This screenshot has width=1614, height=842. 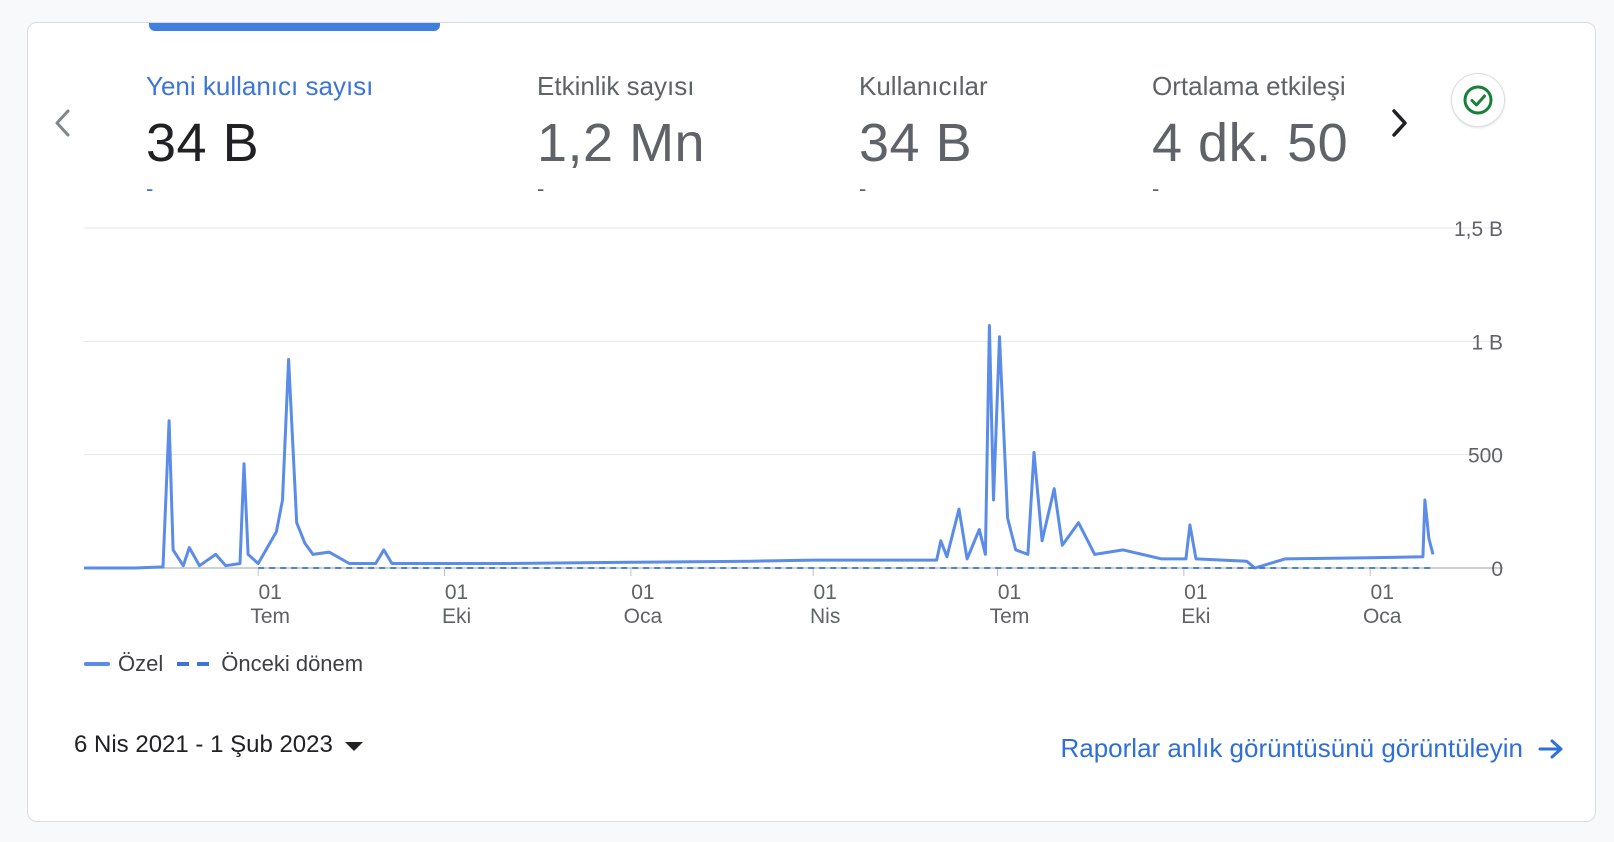 What do you see at coordinates (1485, 456) in the screenshot?
I see `y-tick-label: 500` at bounding box center [1485, 456].